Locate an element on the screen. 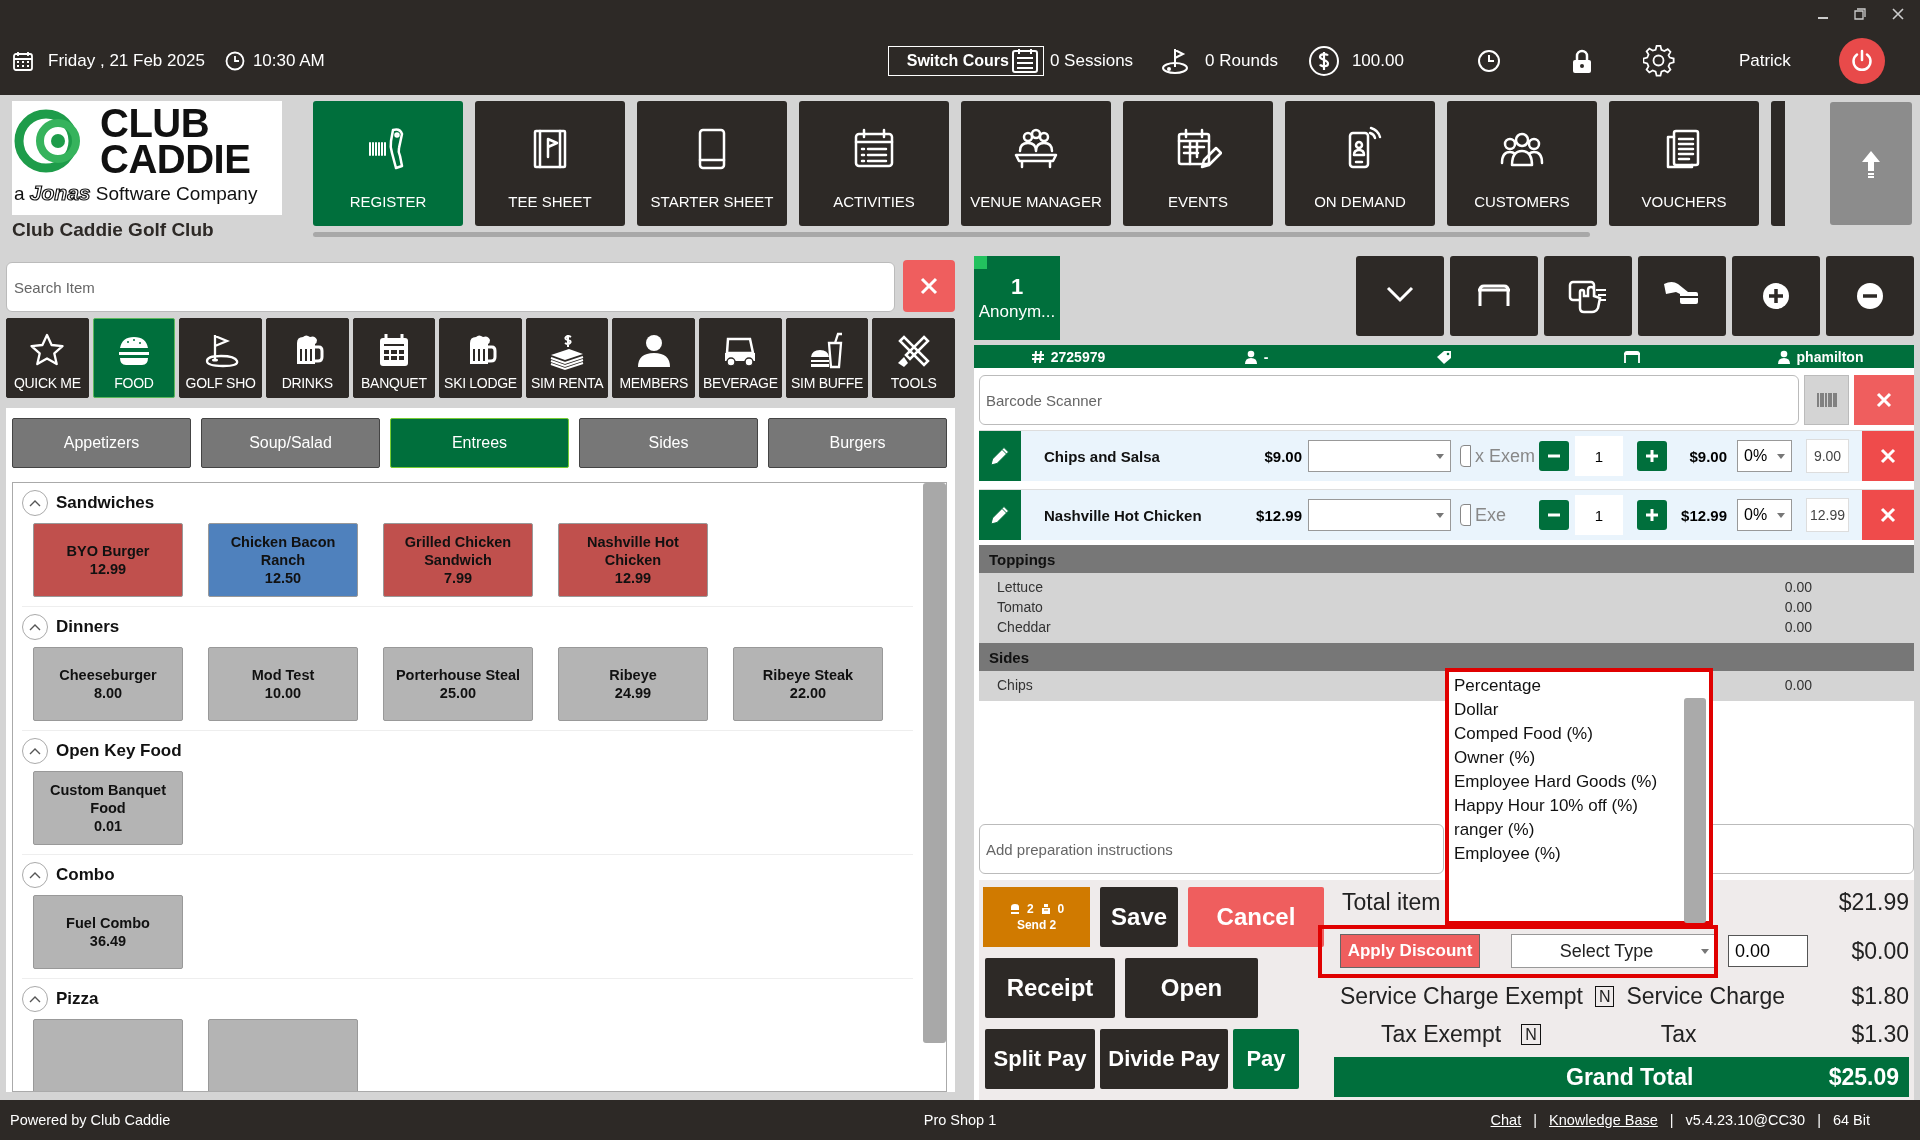 The width and height of the screenshot is (1920, 1140). preparation-field: Add preparation instructions is located at coordinates (1211, 849).